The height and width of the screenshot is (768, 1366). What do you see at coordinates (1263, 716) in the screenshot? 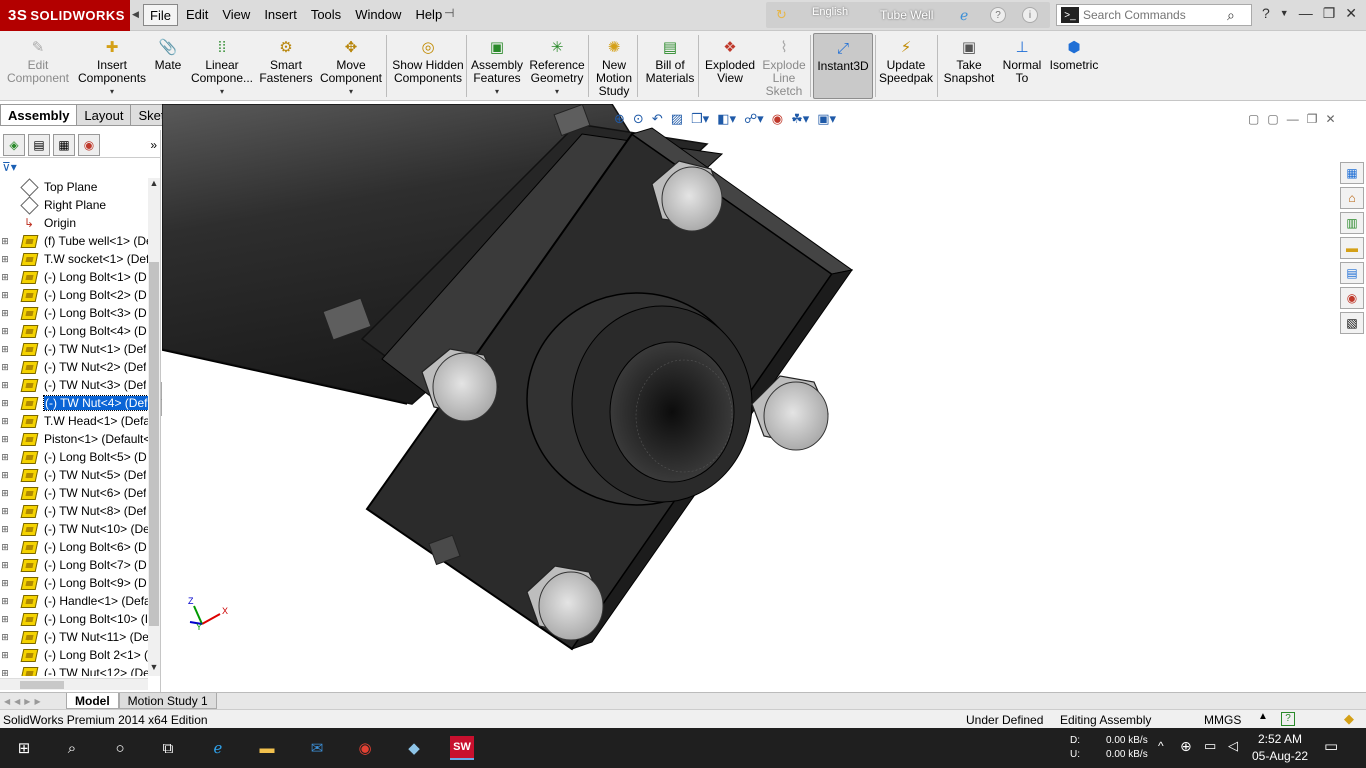
I see `units-up-icon: ▲` at bounding box center [1263, 716].